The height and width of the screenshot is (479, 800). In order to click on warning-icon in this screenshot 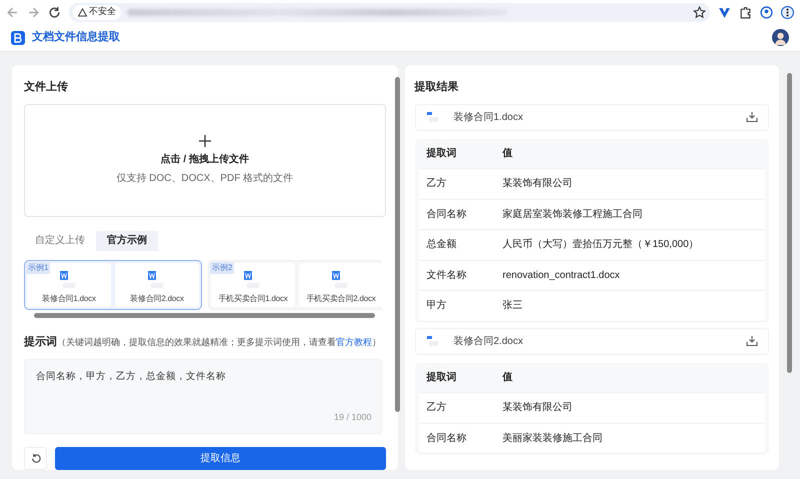, I will do `click(82, 12)`.